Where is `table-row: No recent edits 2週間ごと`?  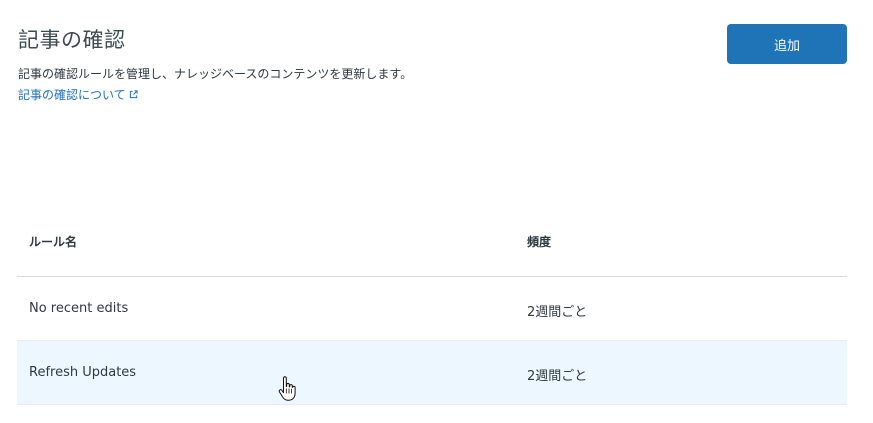
table-row: No recent edits 2週間ごと is located at coordinates (432, 309).